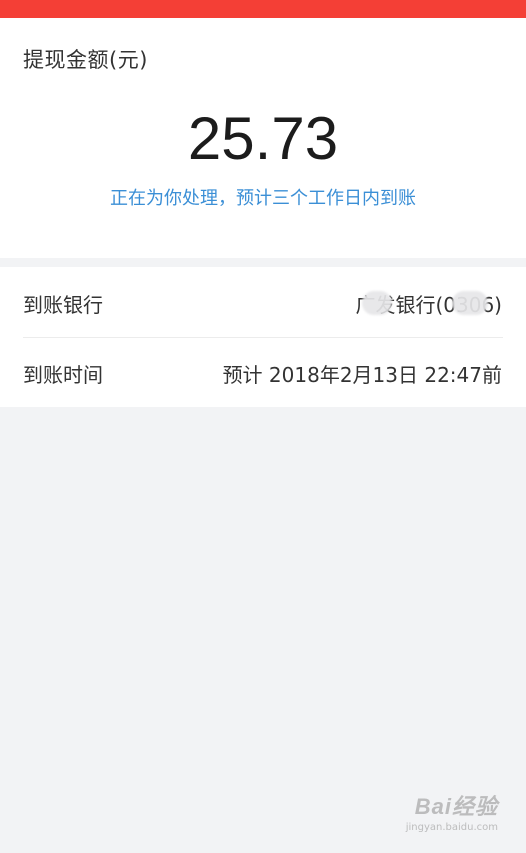 This screenshot has width=526, height=853. Describe the element at coordinates (85, 60) in the screenshot. I see `amount-label: 提现金额(元)` at that location.